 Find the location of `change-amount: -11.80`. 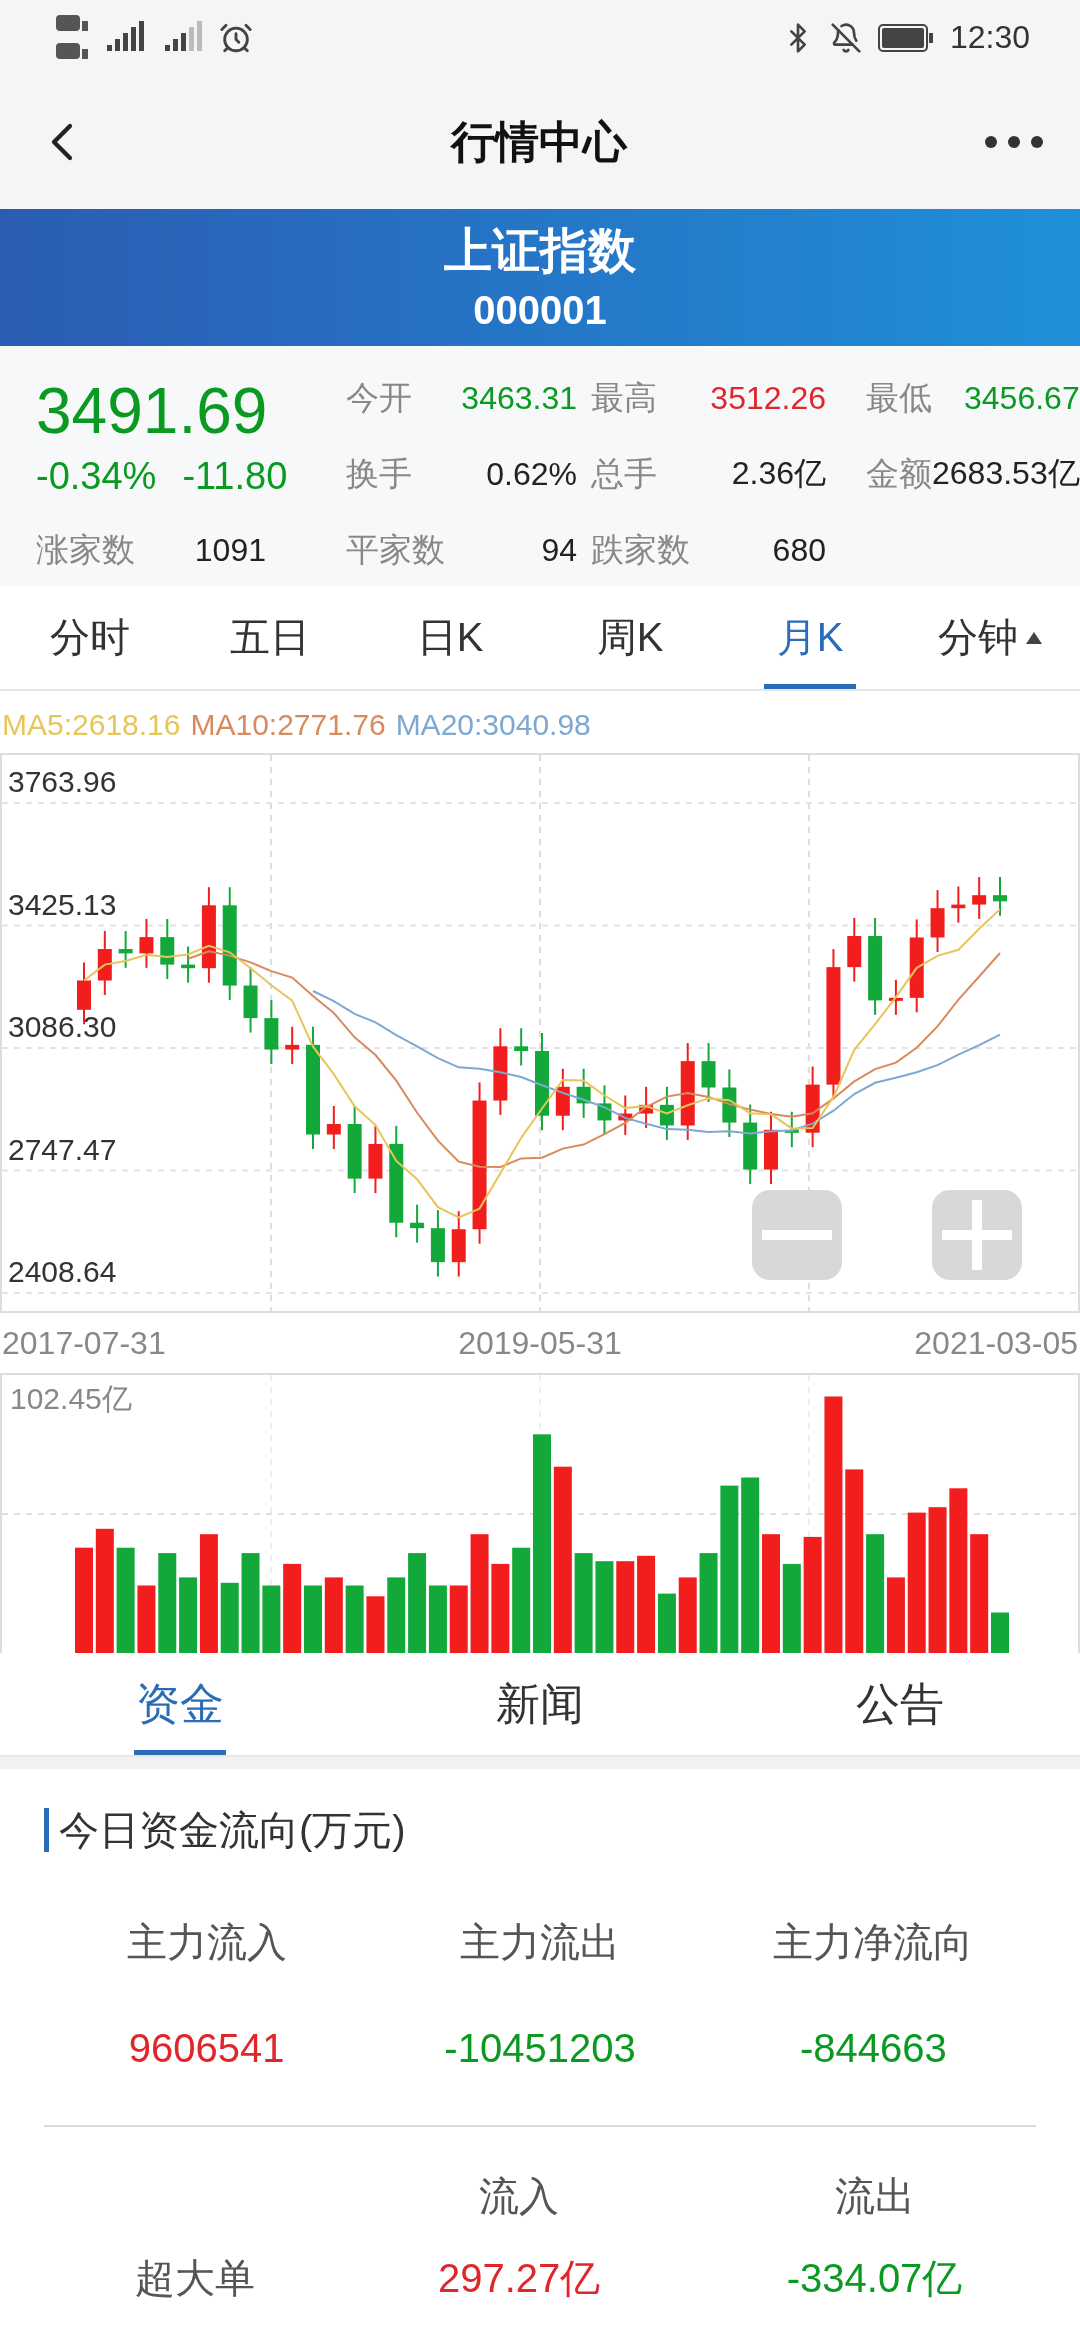

change-amount: -11.80 is located at coordinates (235, 476).